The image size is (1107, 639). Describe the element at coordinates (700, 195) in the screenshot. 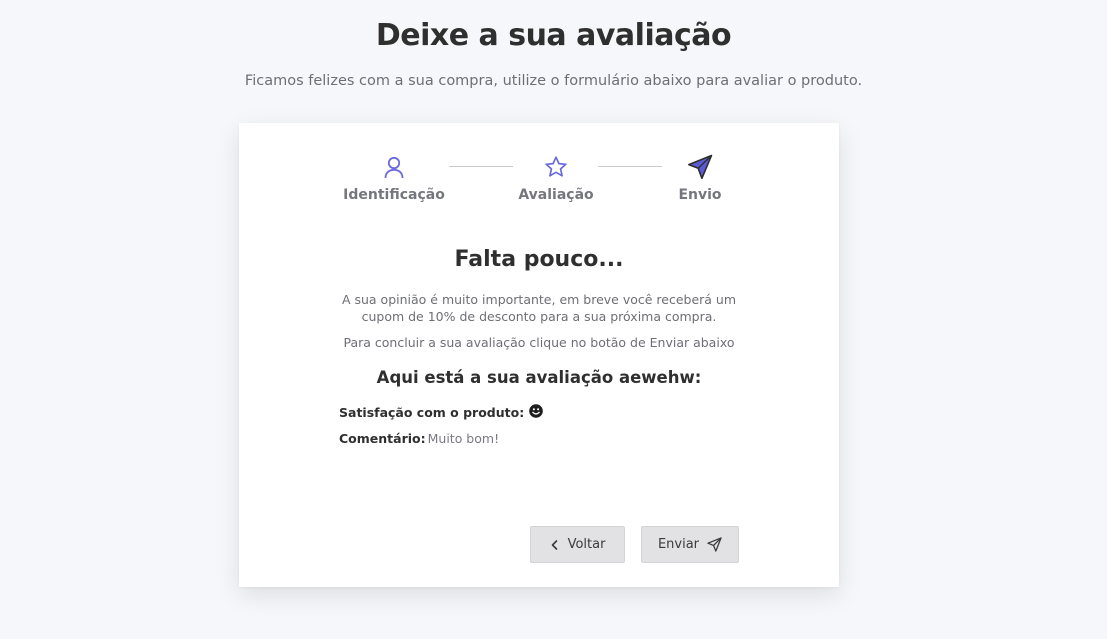

I see `step-label: Envio` at that location.